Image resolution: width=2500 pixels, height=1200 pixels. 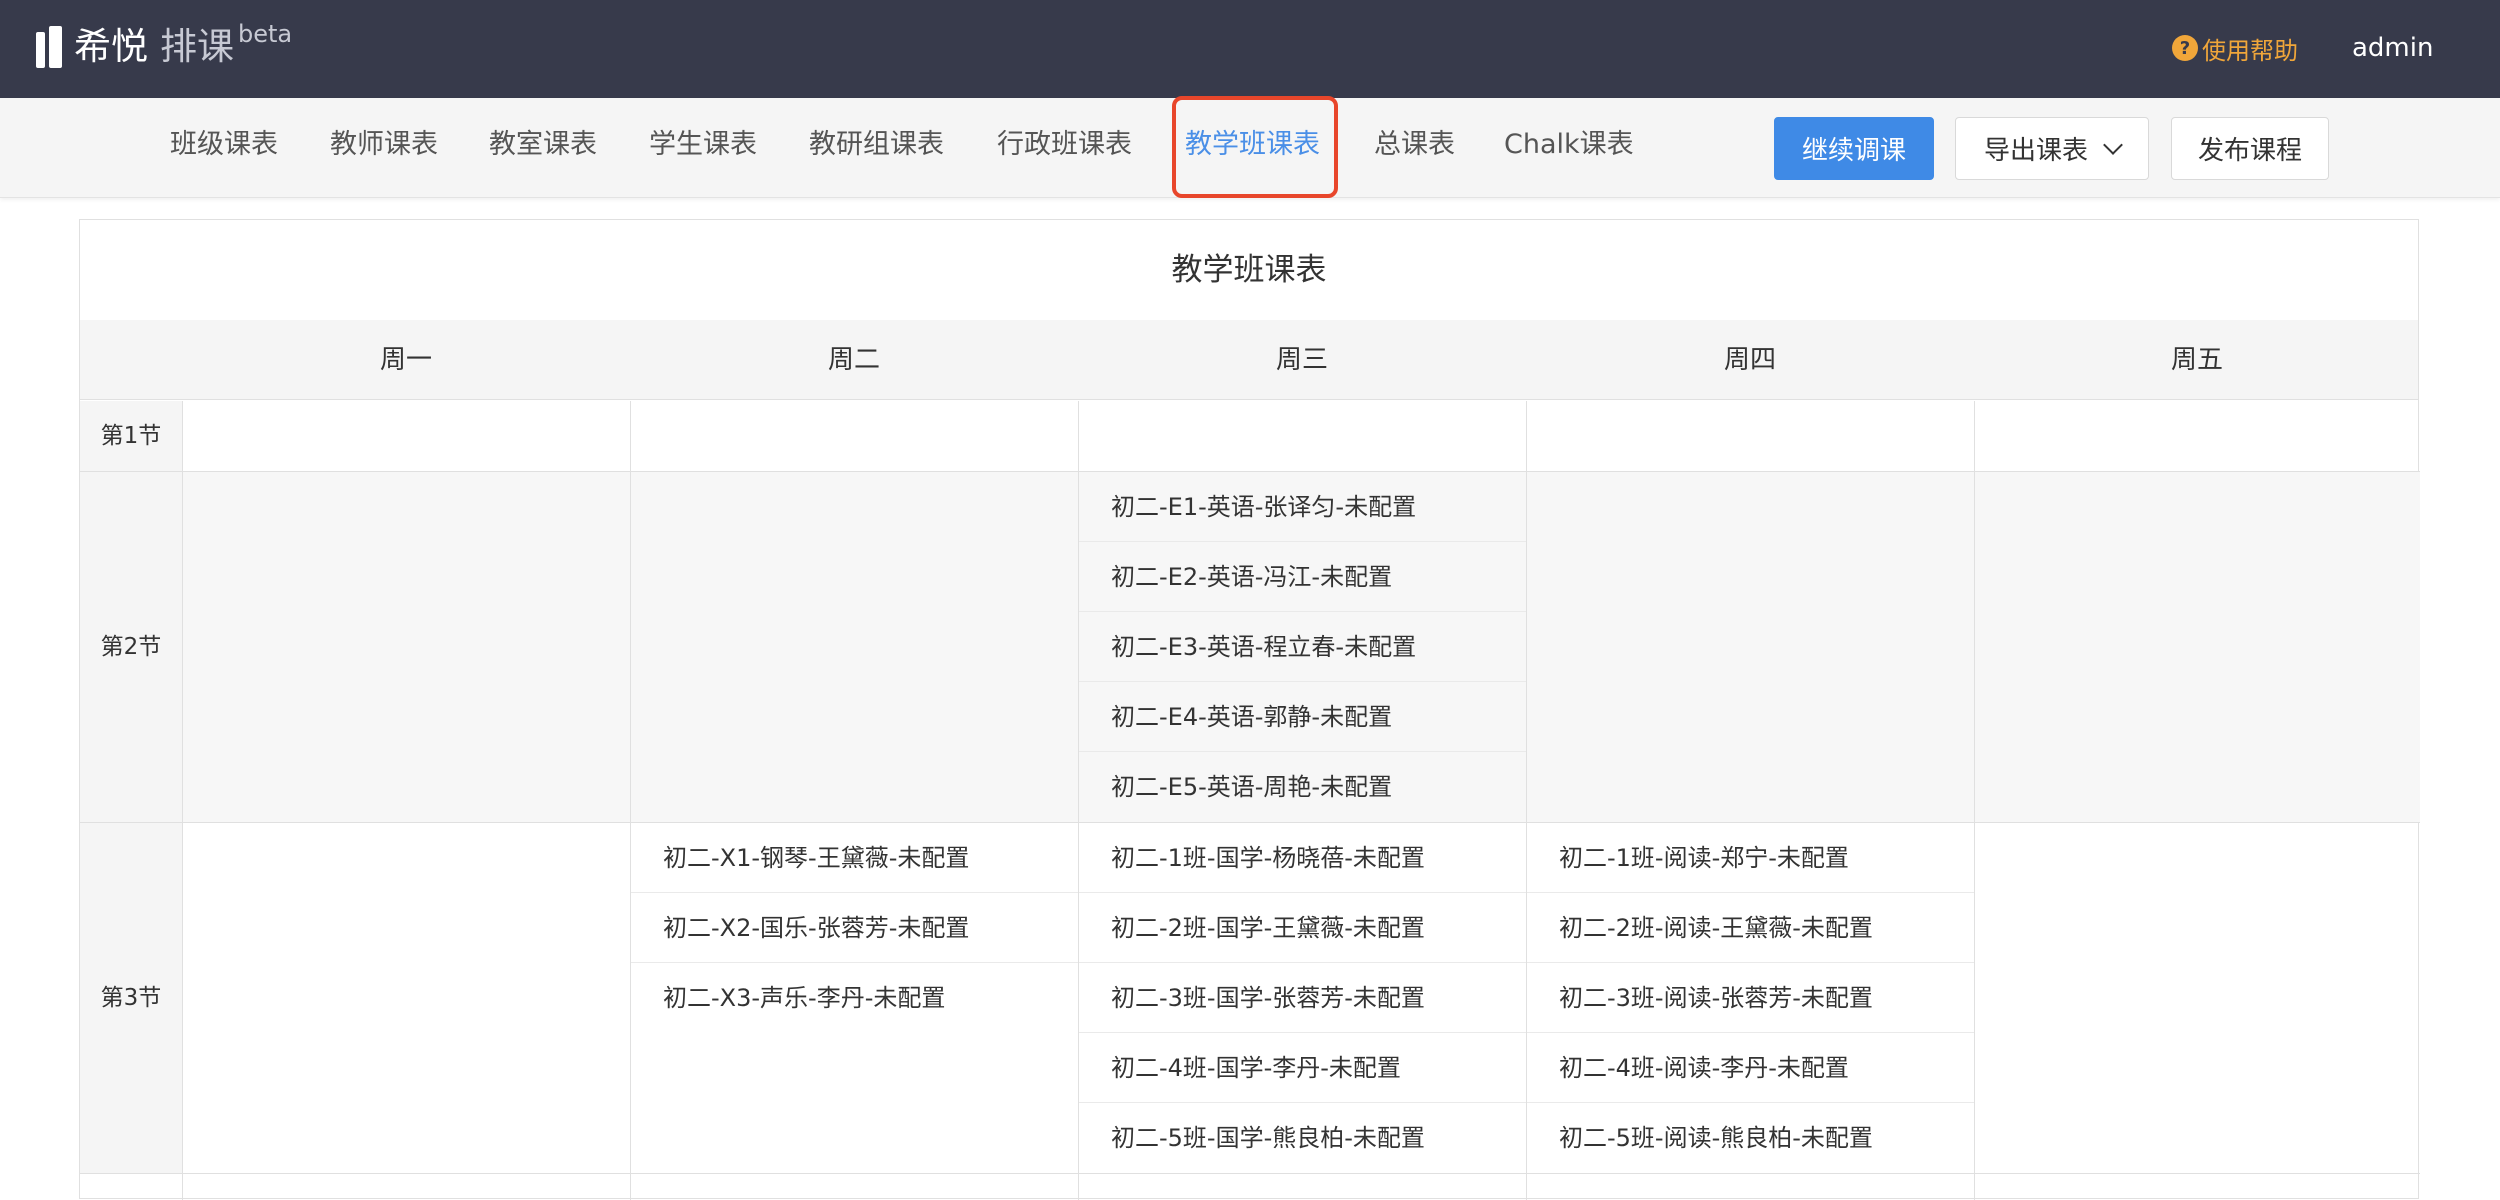 What do you see at coordinates (1302, 858) in the screenshot?
I see `course-entry: 初二-1班-国学-杨晓蓓-未配置` at bounding box center [1302, 858].